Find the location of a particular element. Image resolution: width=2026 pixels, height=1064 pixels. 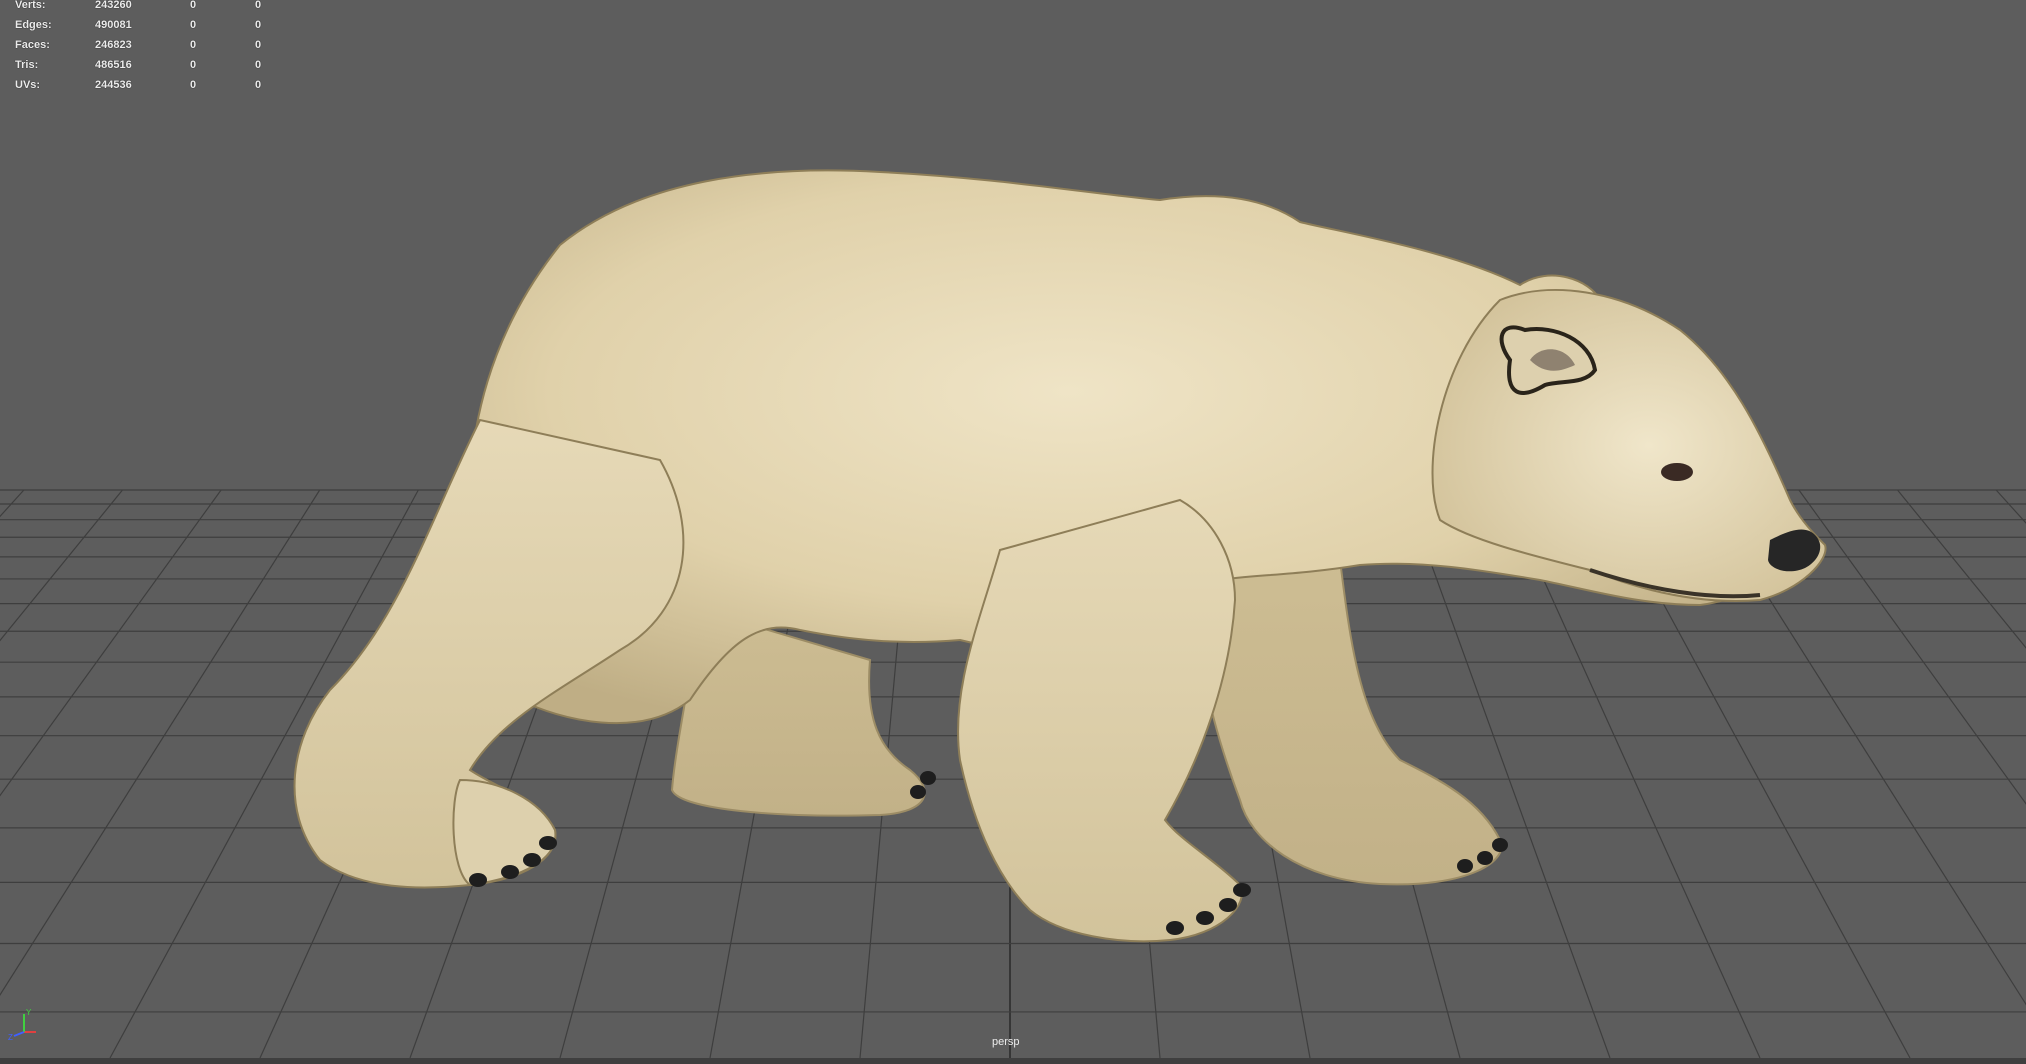

hud-row: Verts: 243260 0 0 is located at coordinates (145, 7).